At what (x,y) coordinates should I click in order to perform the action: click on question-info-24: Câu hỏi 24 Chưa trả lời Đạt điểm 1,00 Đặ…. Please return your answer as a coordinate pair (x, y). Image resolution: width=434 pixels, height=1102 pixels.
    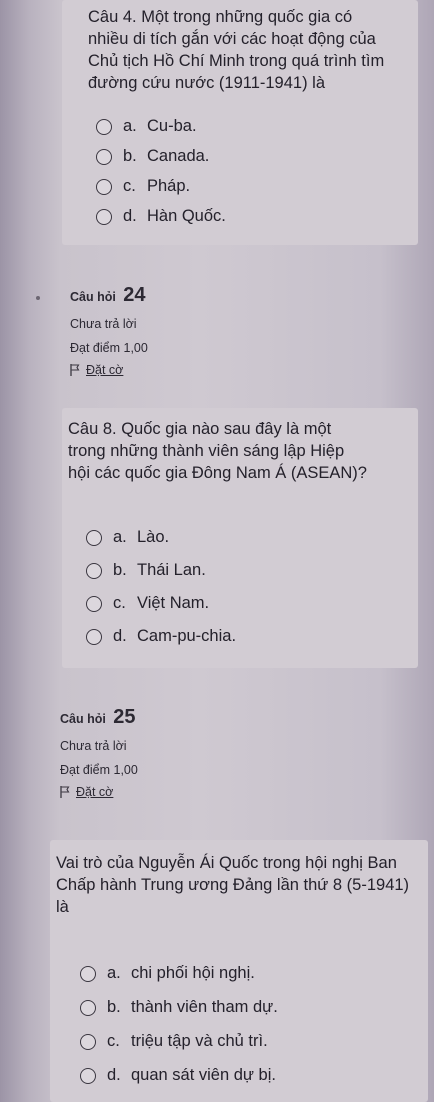
    Looking at the image, I should click on (109, 330).